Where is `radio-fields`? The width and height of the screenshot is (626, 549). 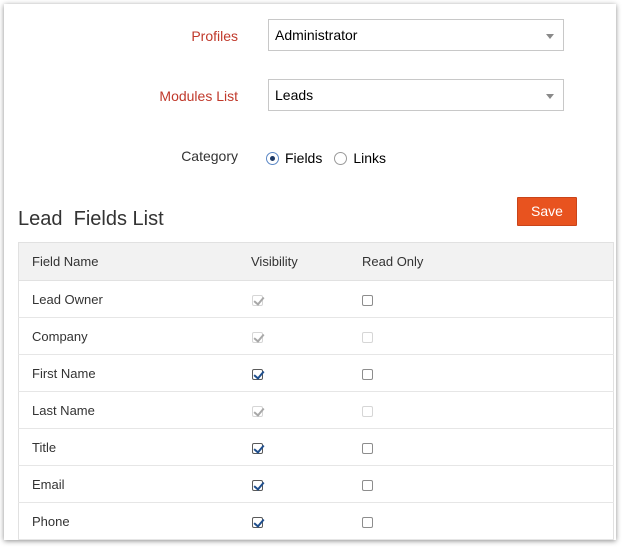
radio-fields is located at coordinates (272, 158).